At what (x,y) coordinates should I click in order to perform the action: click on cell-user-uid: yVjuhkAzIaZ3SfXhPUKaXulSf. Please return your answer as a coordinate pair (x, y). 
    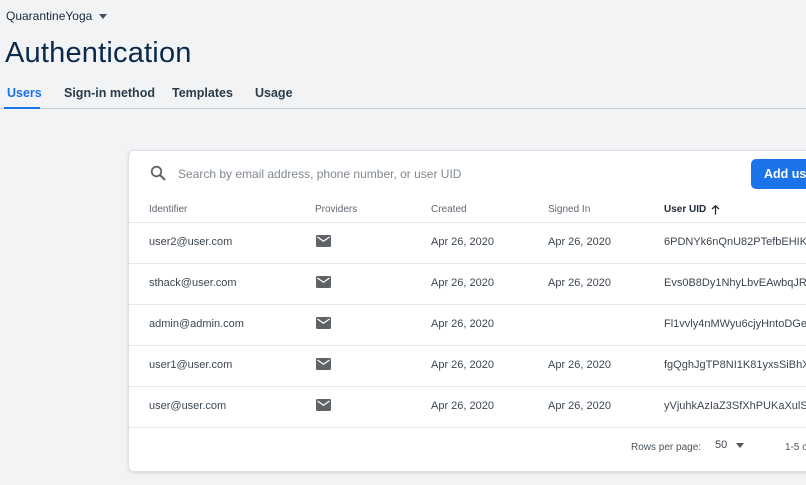
    Looking at the image, I should click on (735, 406).